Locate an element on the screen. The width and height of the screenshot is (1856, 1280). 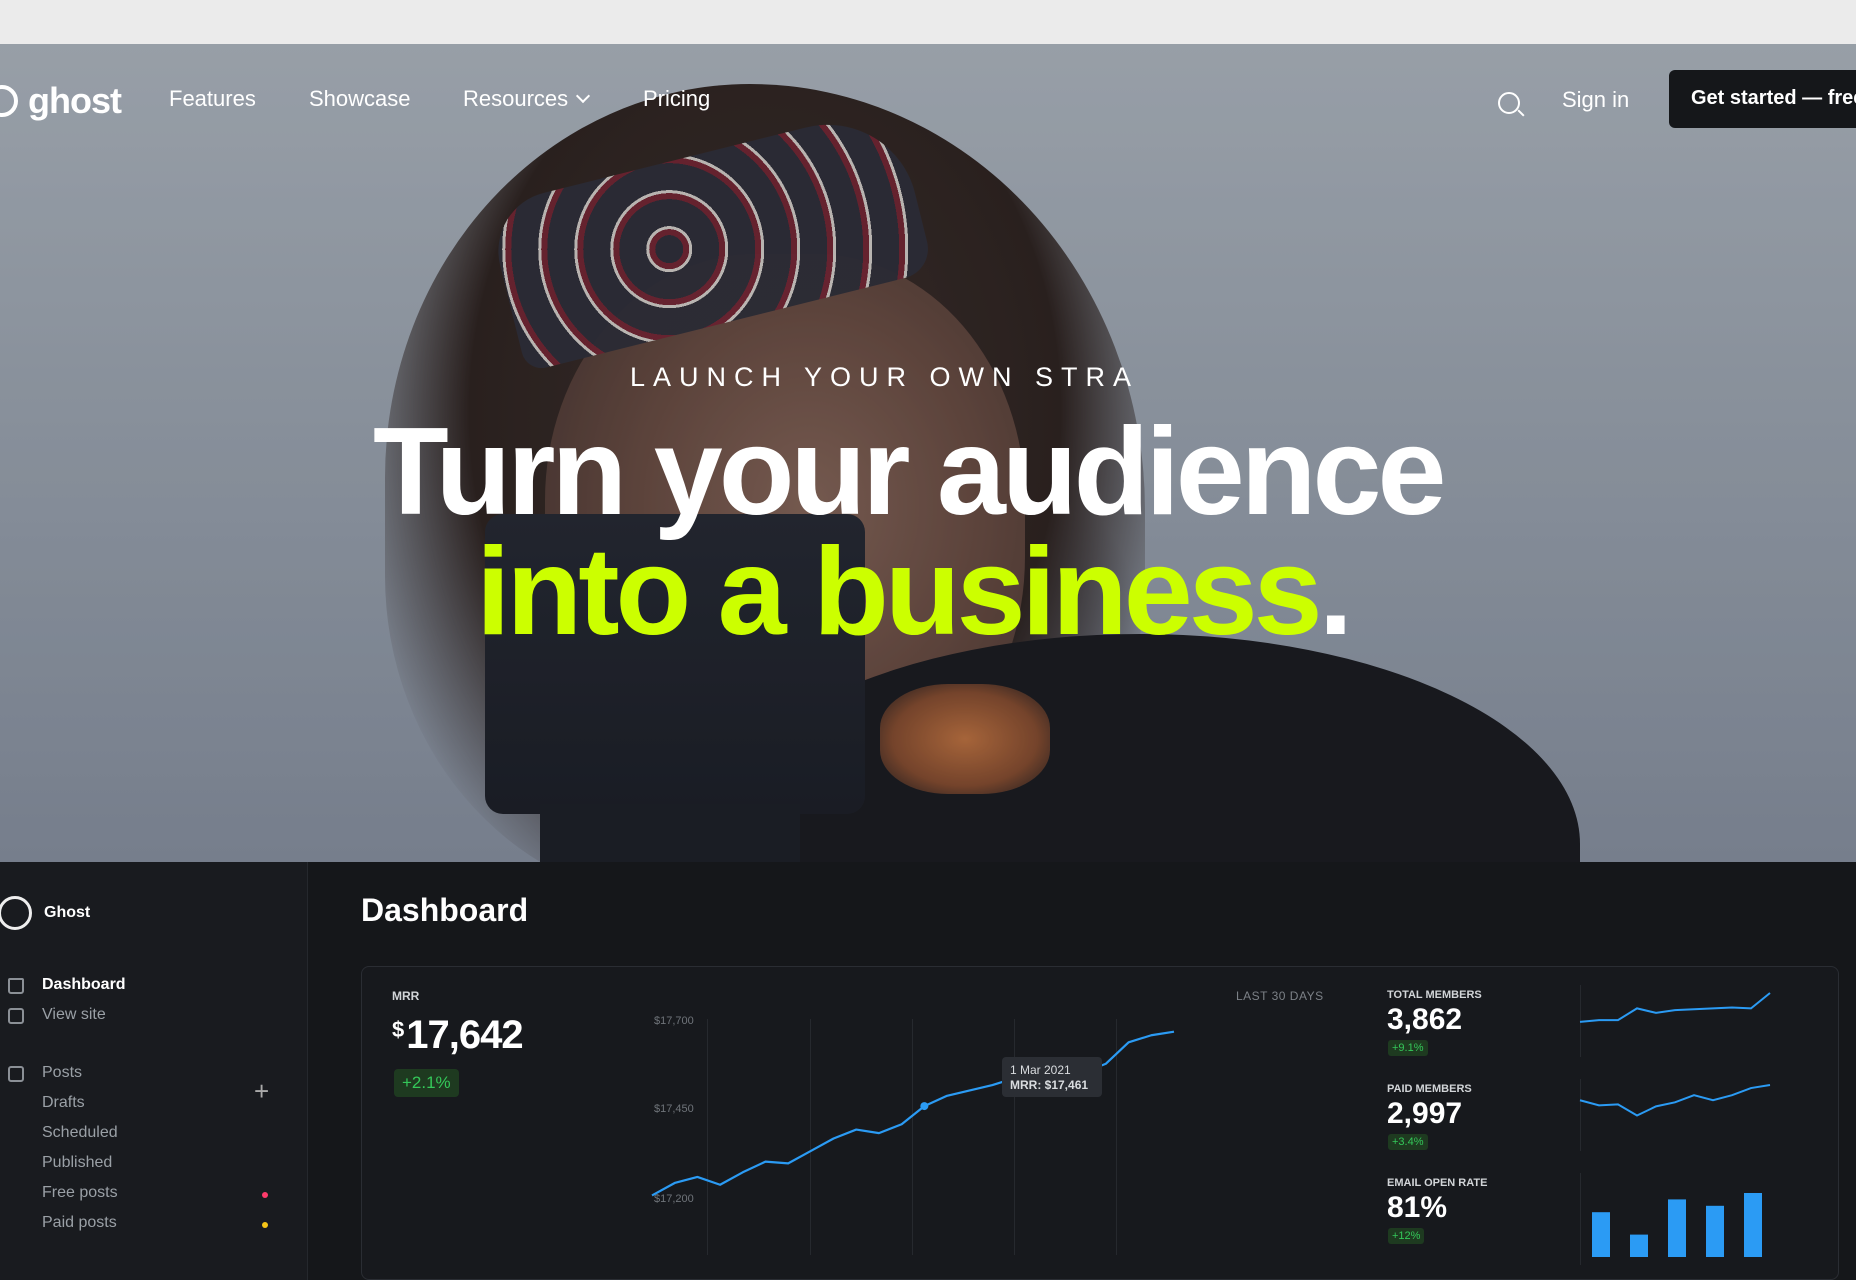
hero-headline-accent: into a business is located at coordinates (899, 592).